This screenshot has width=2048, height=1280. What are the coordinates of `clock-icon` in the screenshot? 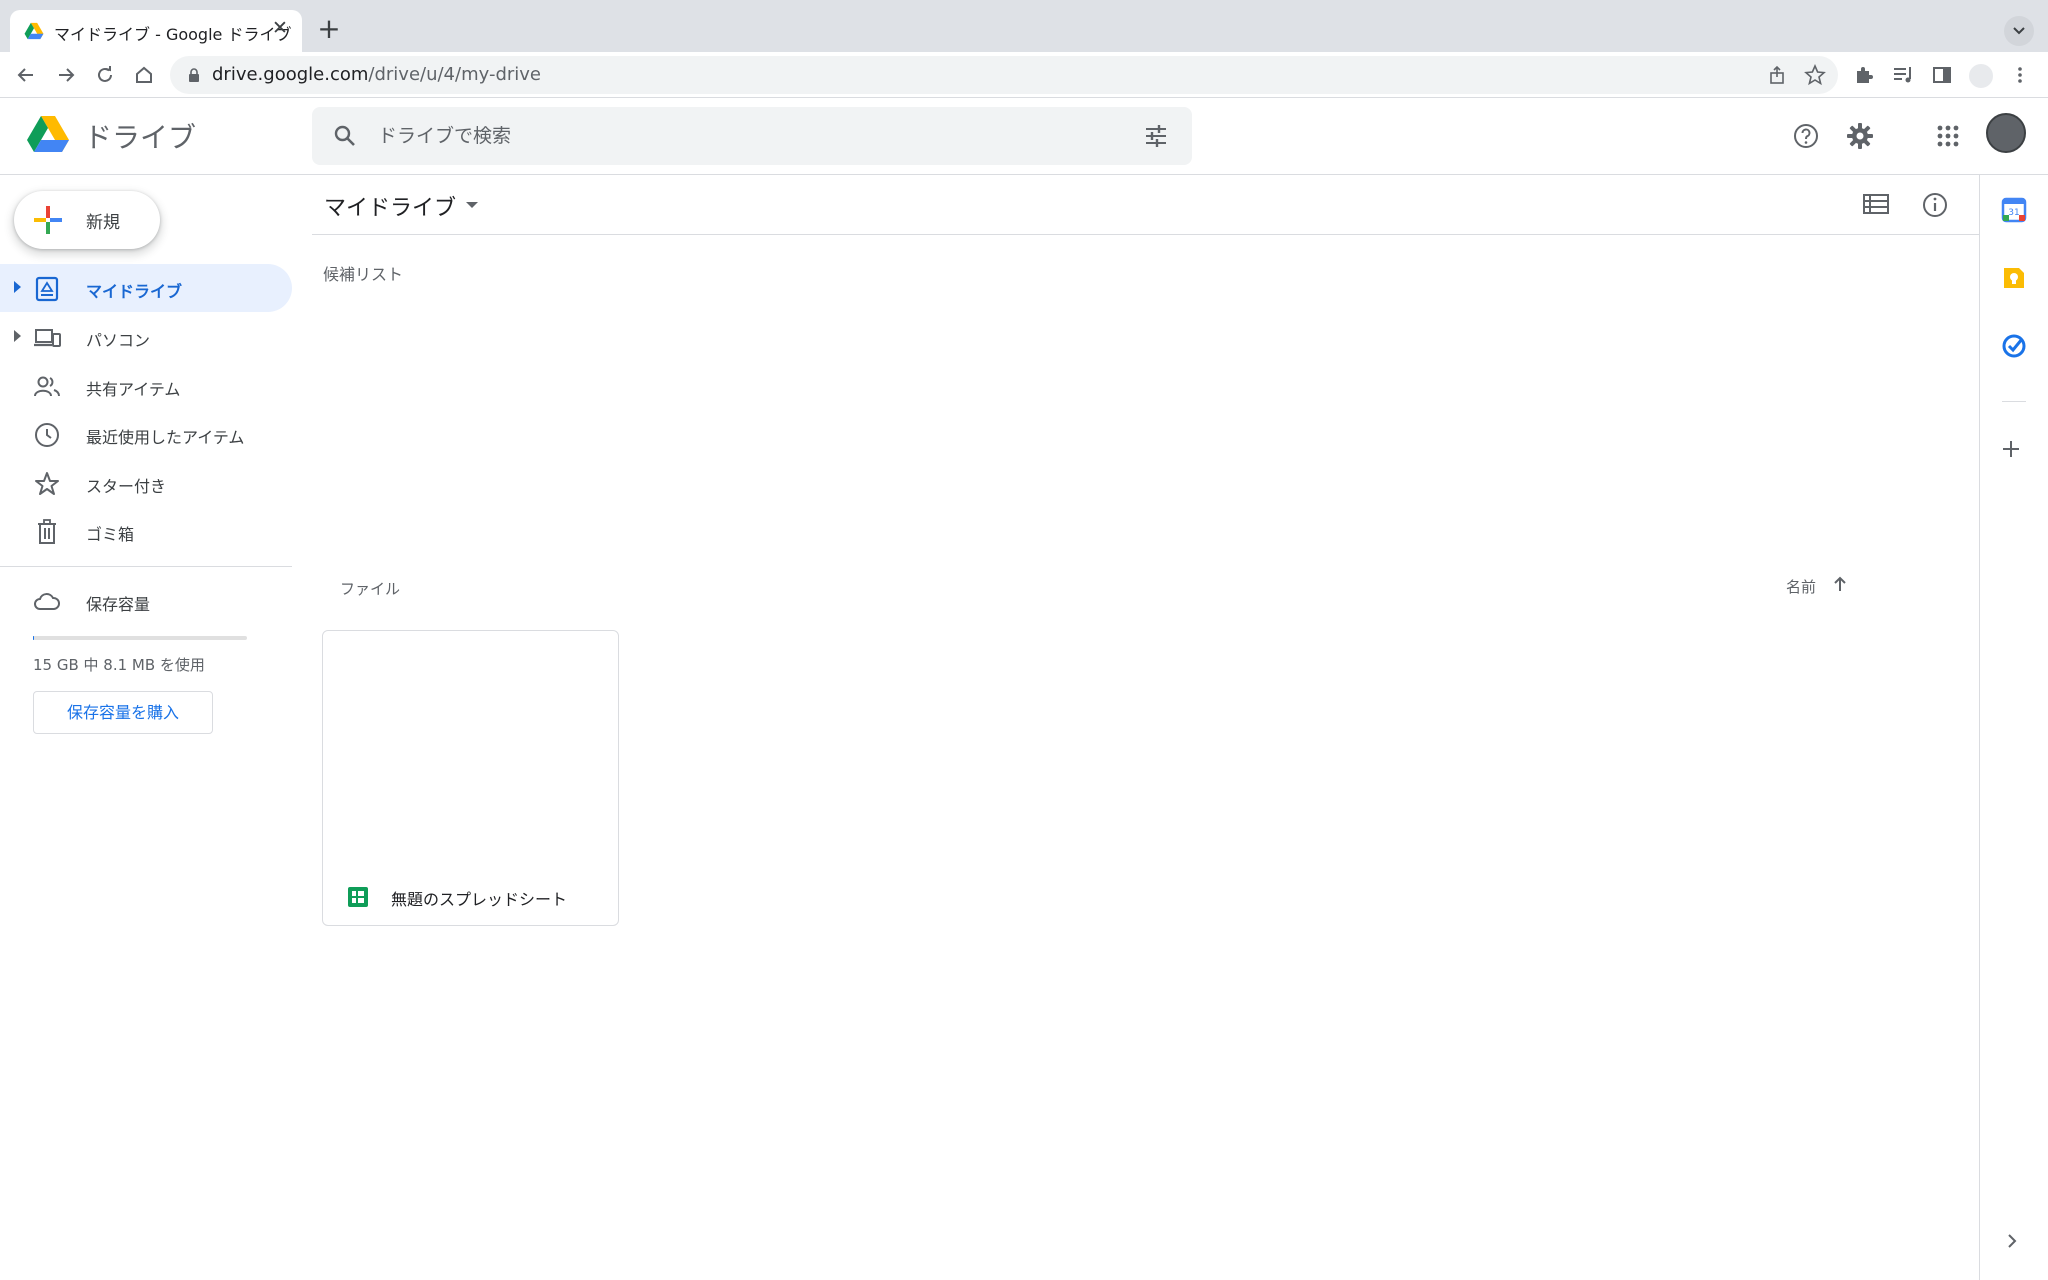 It's located at (47, 435).